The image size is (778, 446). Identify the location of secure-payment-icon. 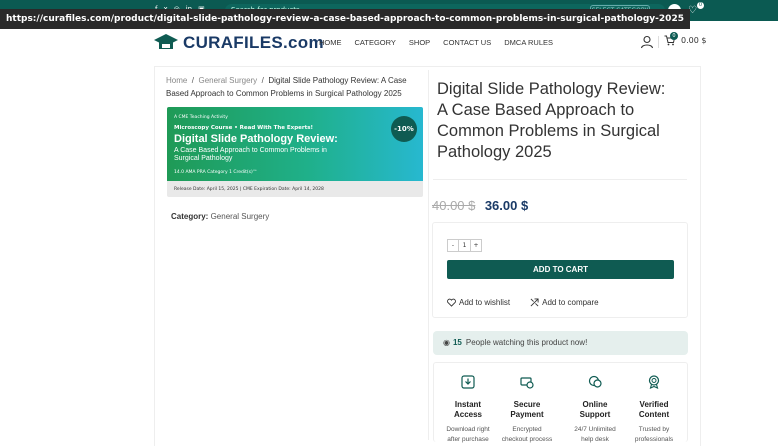
(527, 383).